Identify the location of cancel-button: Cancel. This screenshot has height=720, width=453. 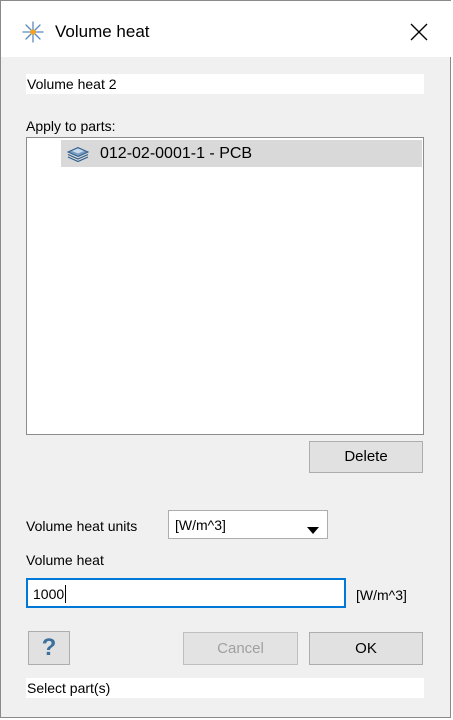
(240, 648).